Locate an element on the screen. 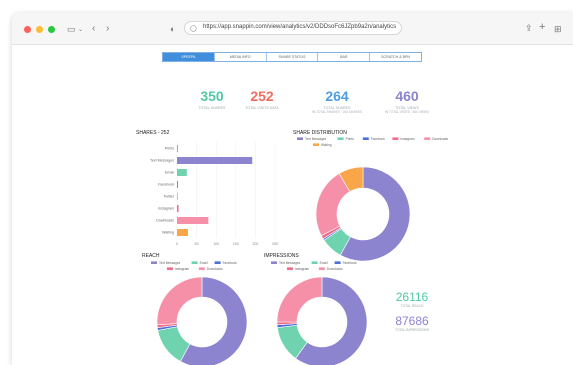  total-reach: 26116 TOTAL REACH is located at coordinates (412, 299).